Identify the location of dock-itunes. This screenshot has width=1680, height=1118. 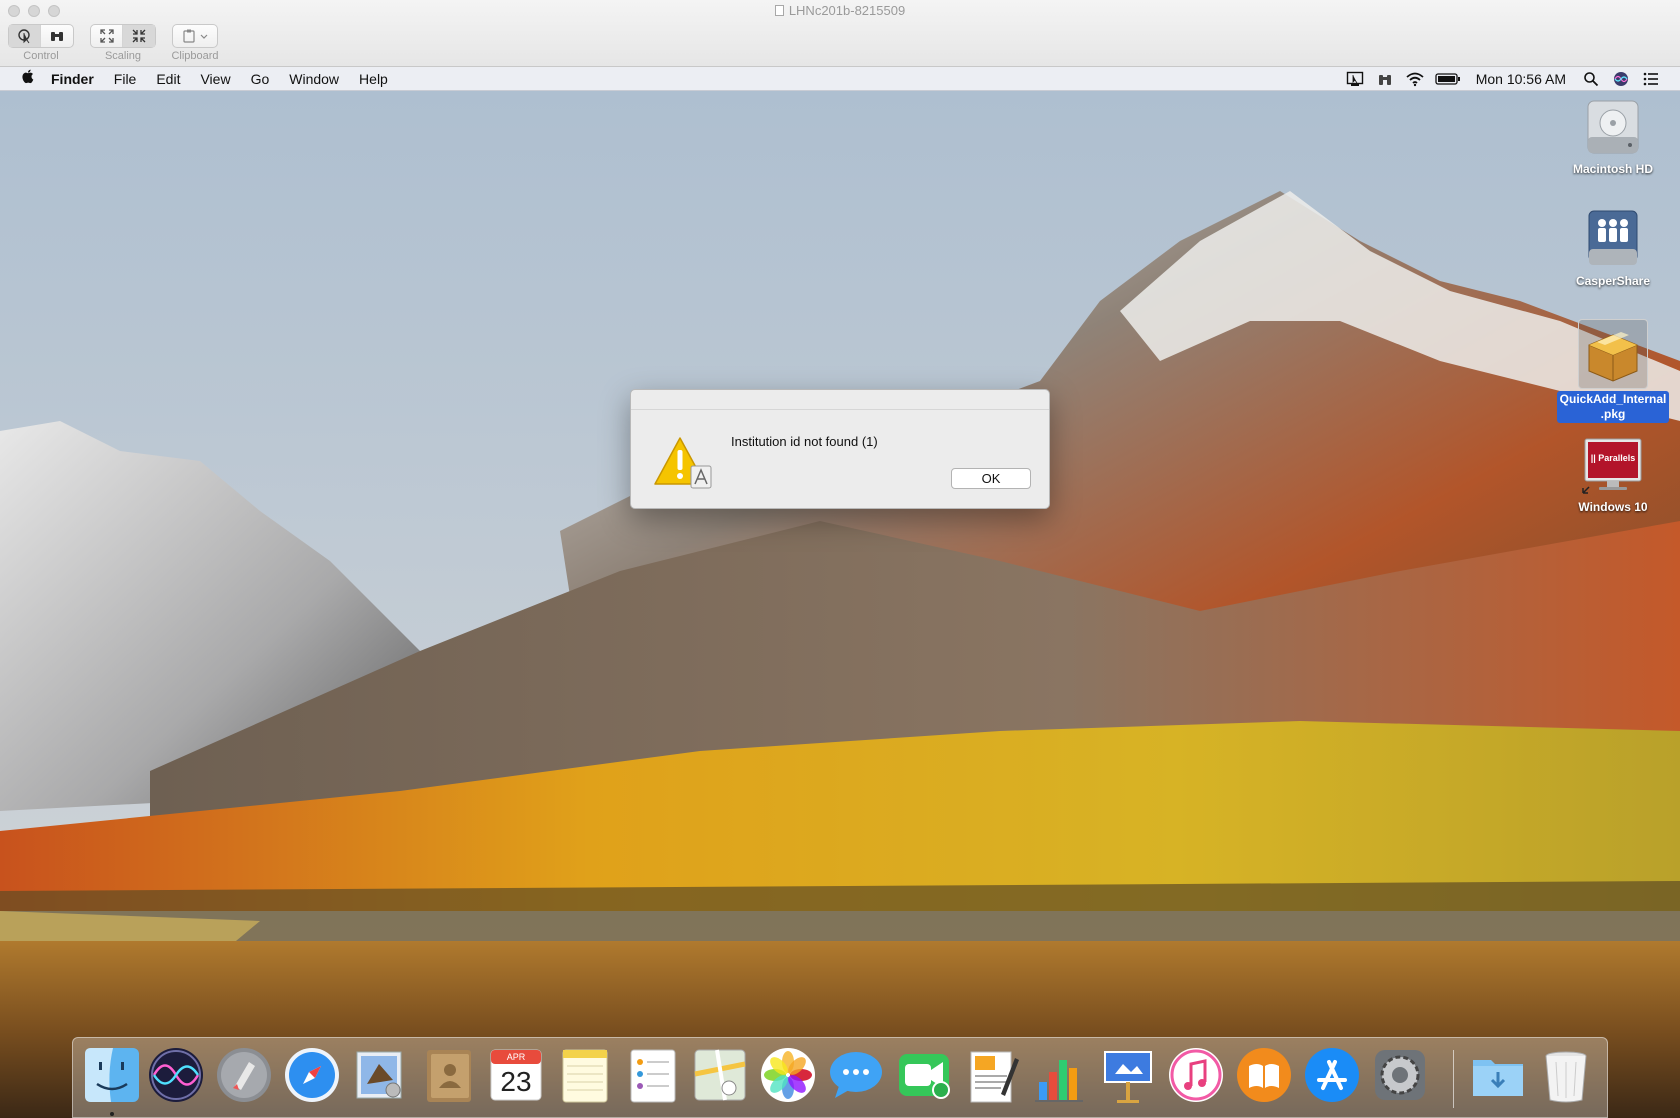
(1196, 1075).